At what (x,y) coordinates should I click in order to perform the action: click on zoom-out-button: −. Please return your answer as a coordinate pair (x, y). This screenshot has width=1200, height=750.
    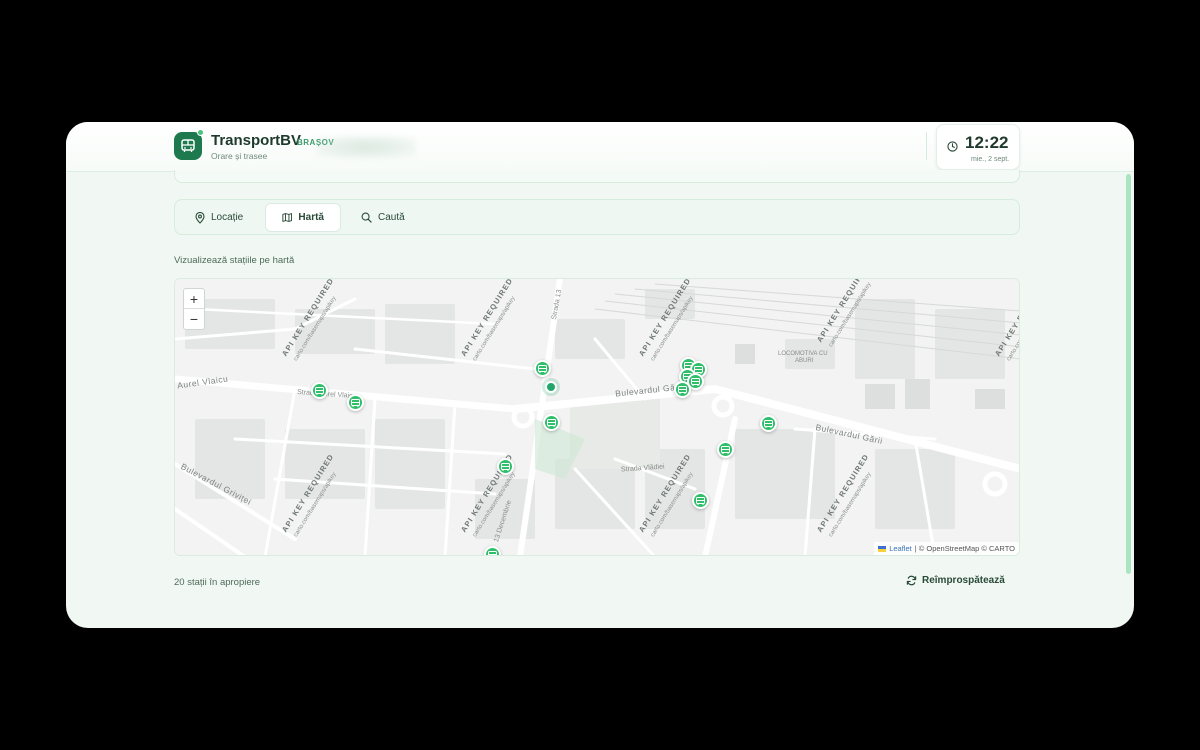
    Looking at the image, I should click on (194, 319).